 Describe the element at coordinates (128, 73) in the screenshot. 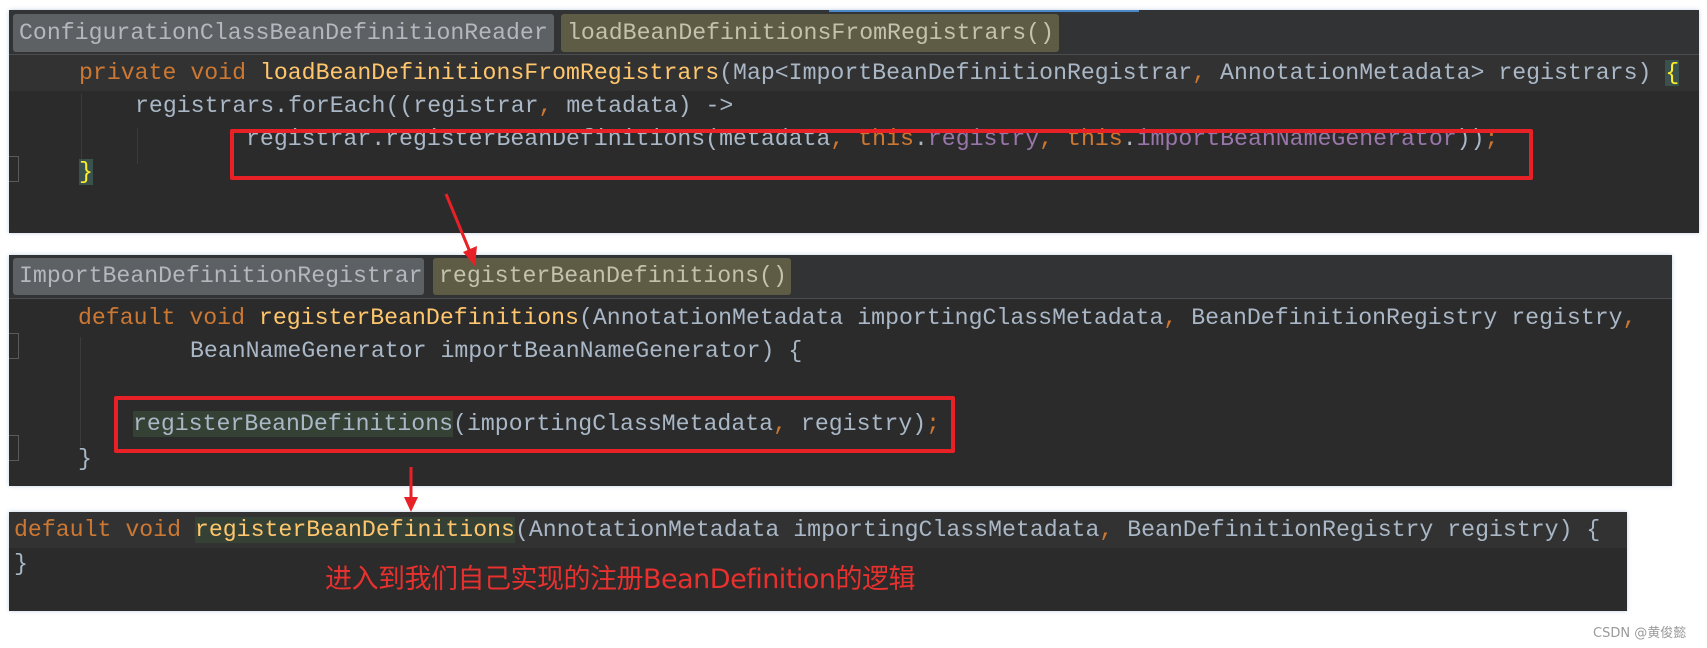

I see `code-token: private` at that location.